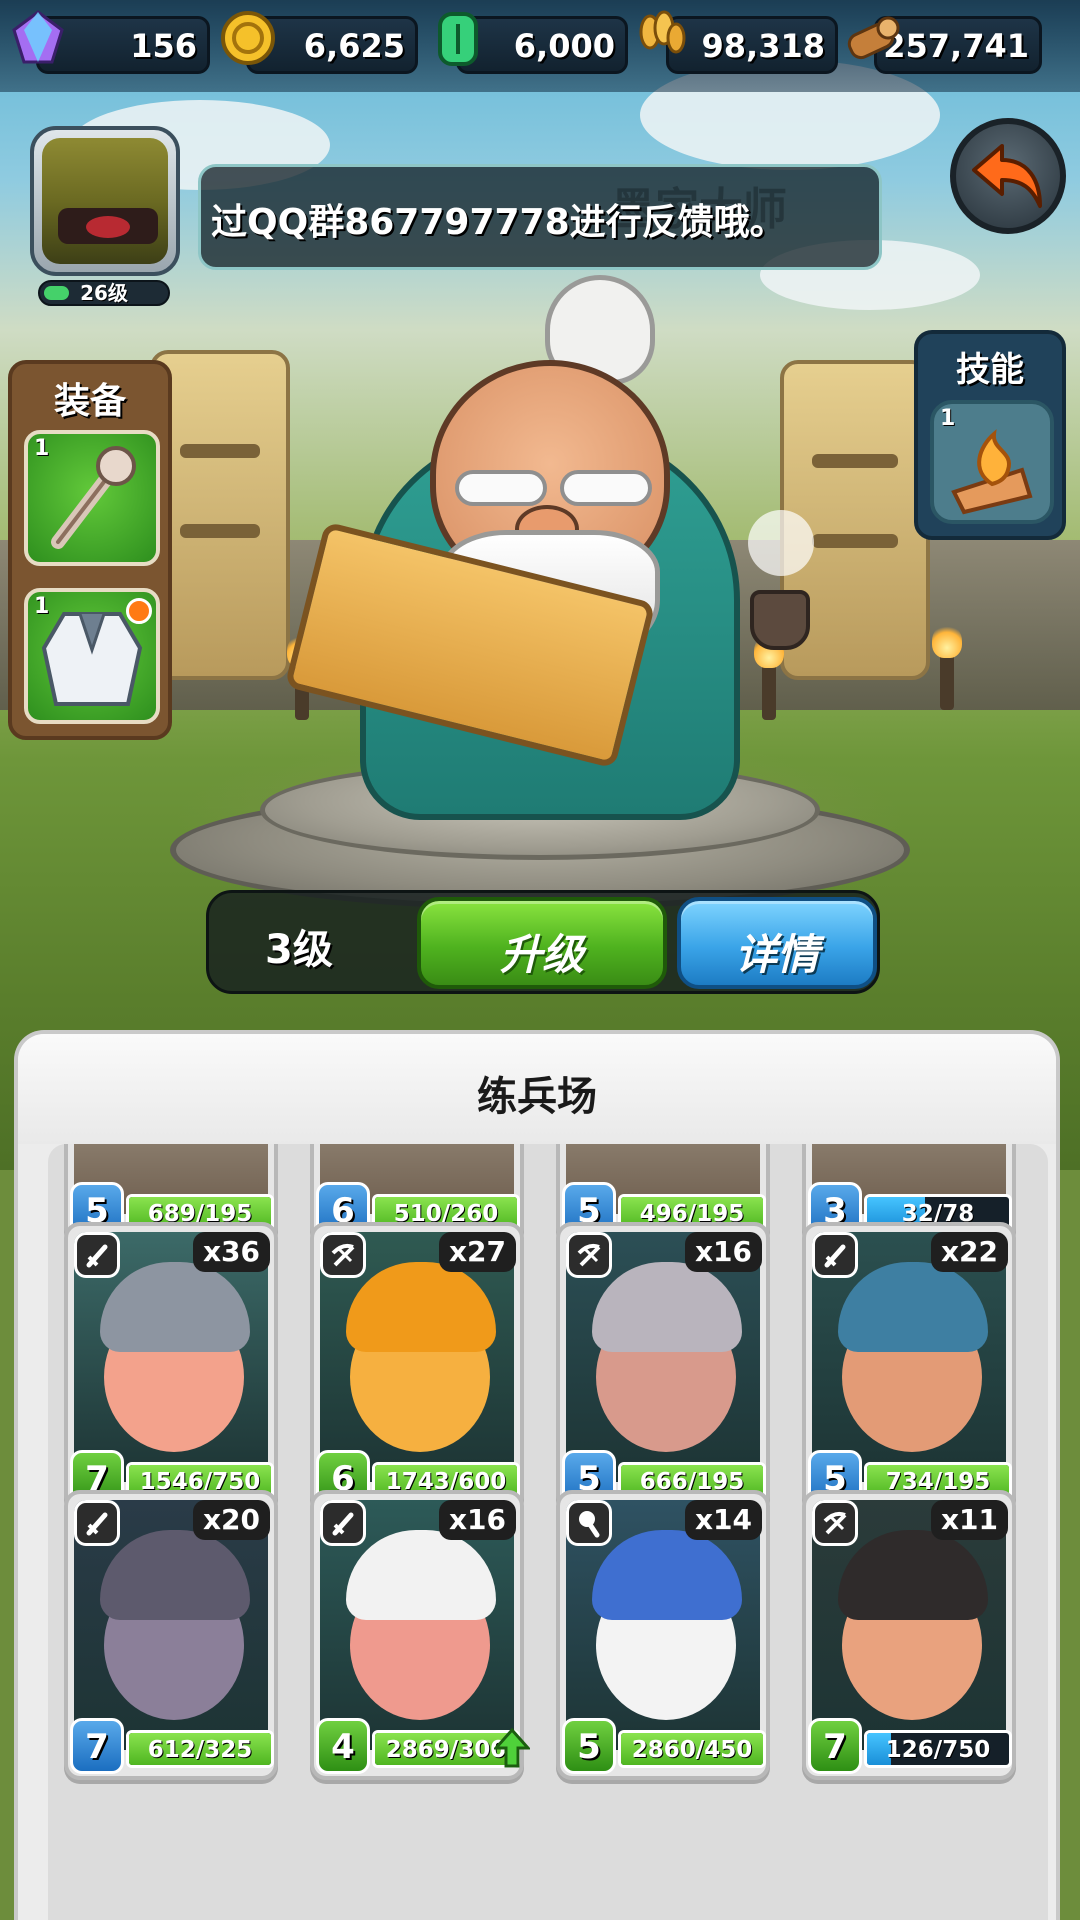  What do you see at coordinates (477, 1252) in the screenshot?
I see `unit-count: x27` at bounding box center [477, 1252].